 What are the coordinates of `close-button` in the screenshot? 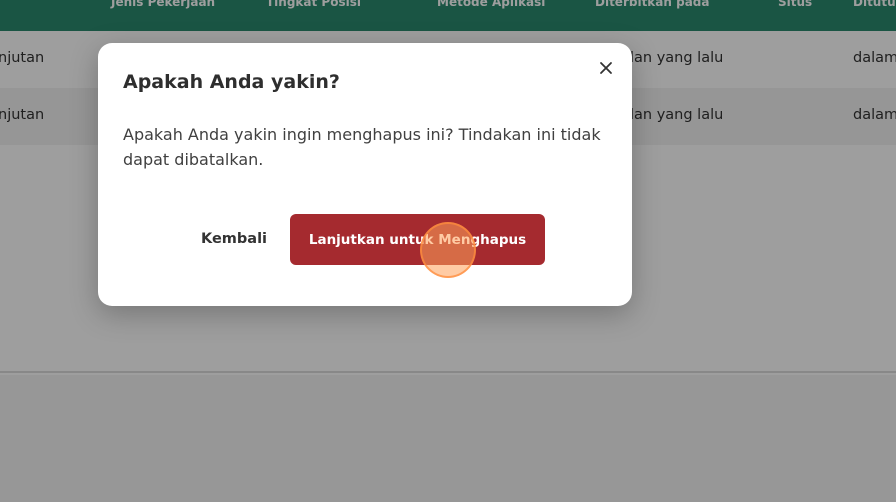 It's located at (606, 68).